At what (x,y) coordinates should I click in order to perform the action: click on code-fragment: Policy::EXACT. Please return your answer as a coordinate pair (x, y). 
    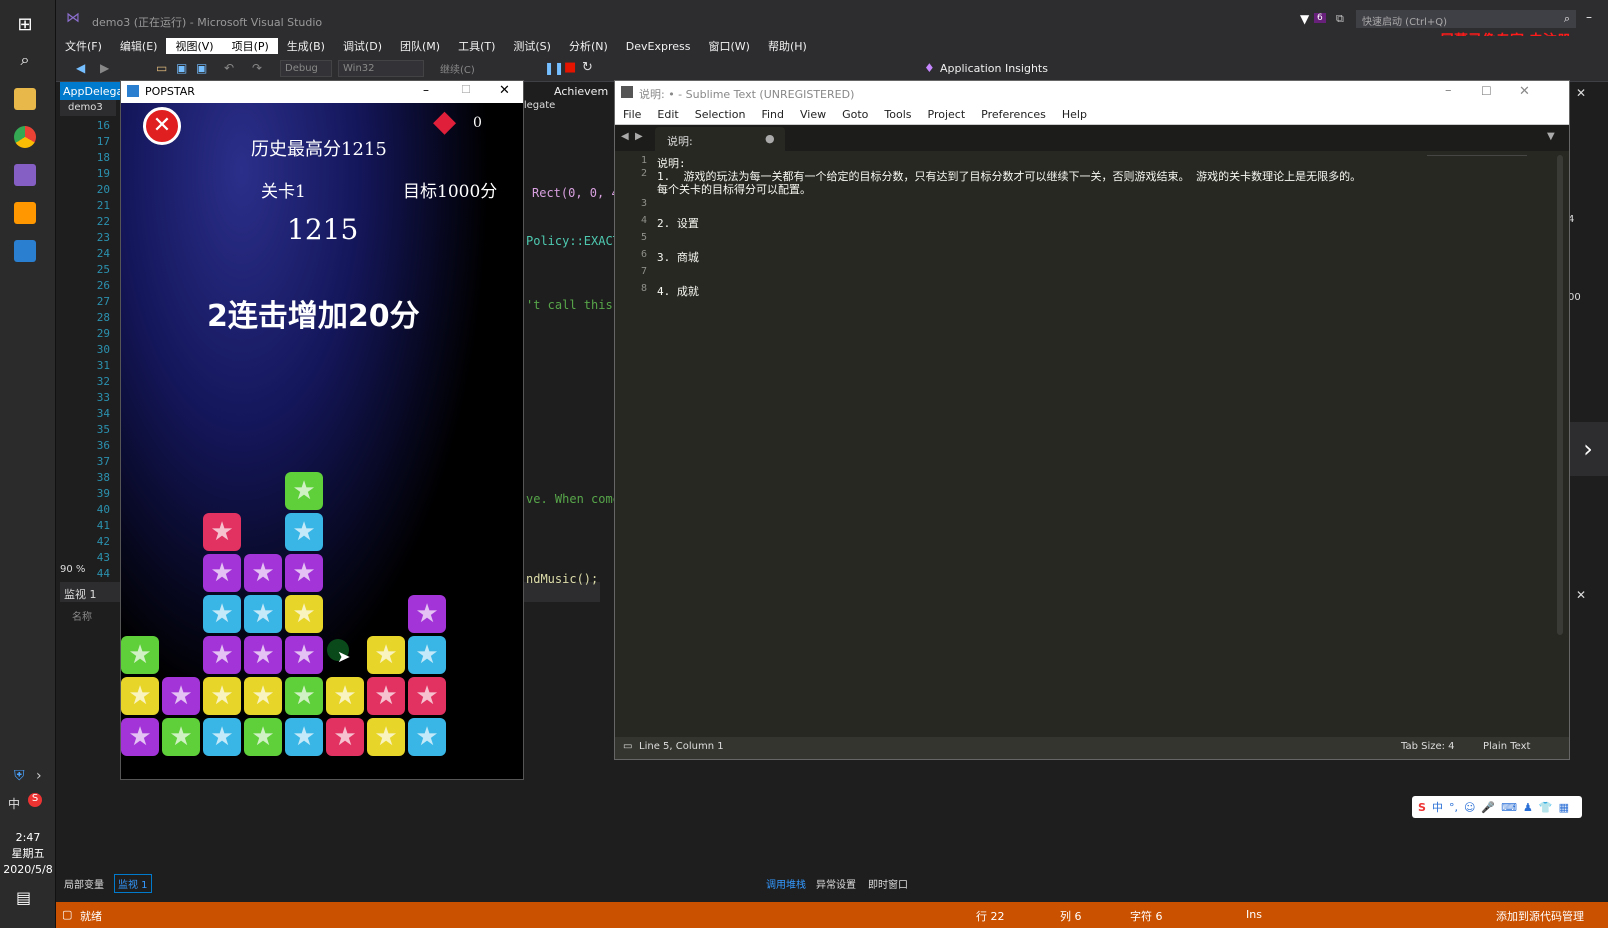
    Looking at the image, I should click on (573, 241).